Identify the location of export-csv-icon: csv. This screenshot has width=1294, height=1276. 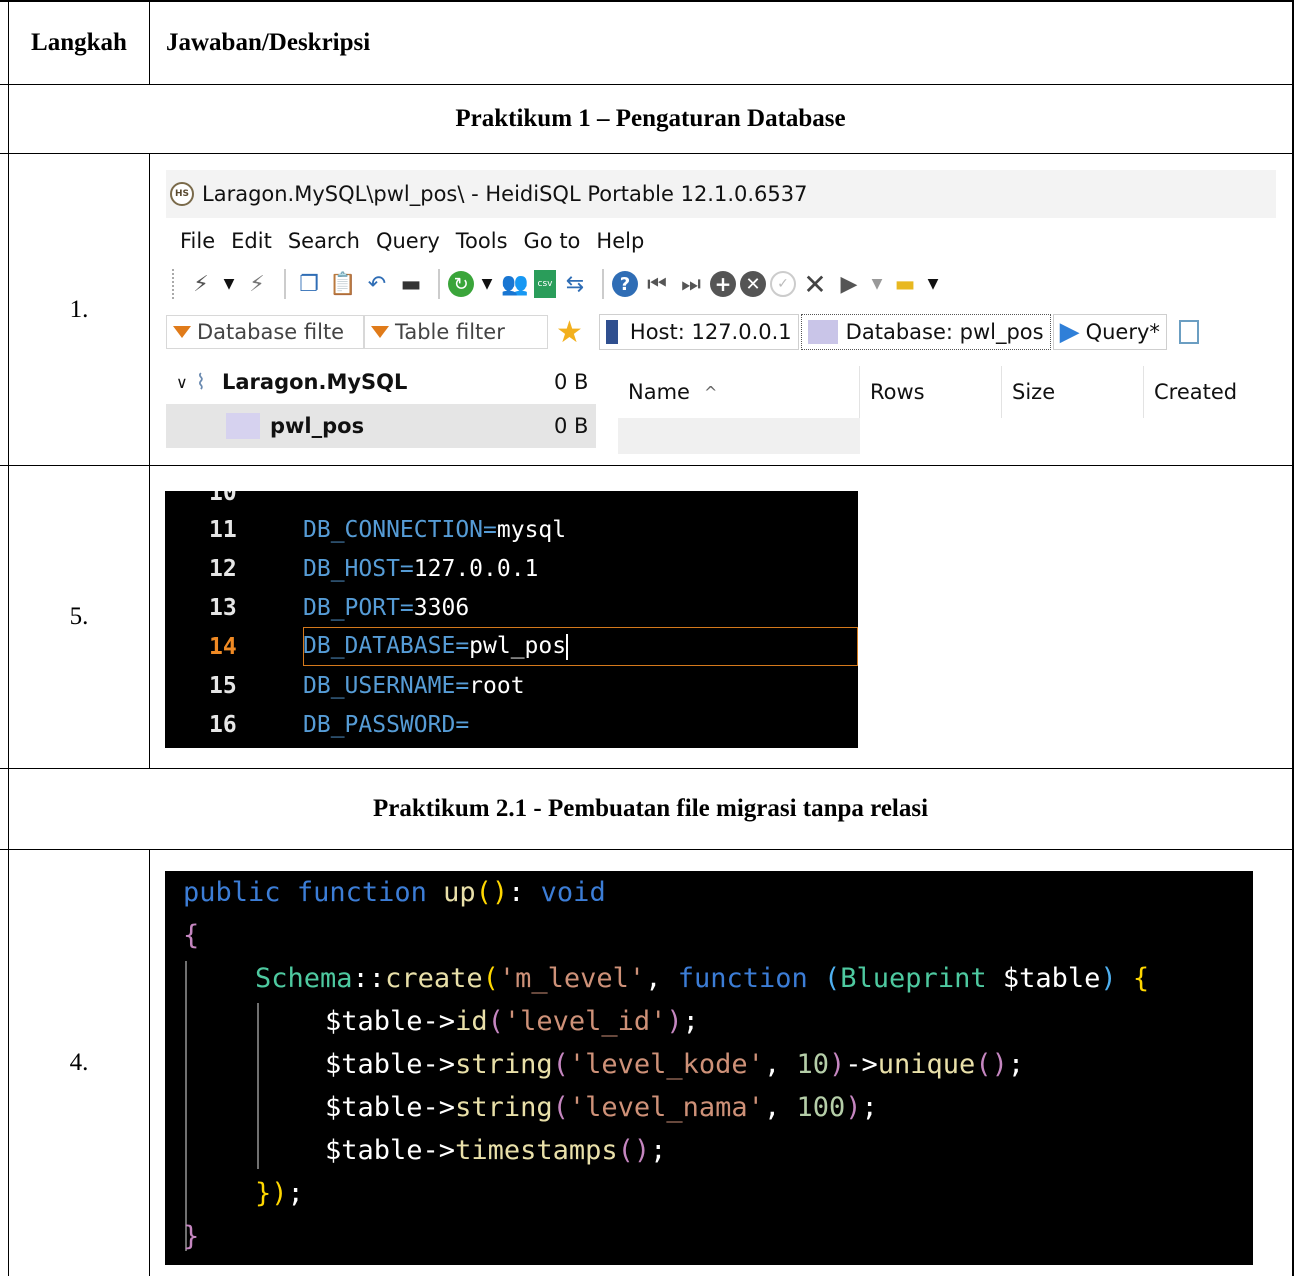
(545, 284).